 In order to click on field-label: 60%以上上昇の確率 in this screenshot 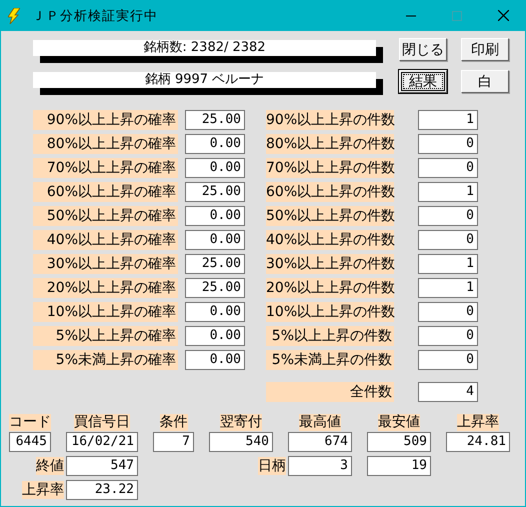, I will do `click(105, 192)`.